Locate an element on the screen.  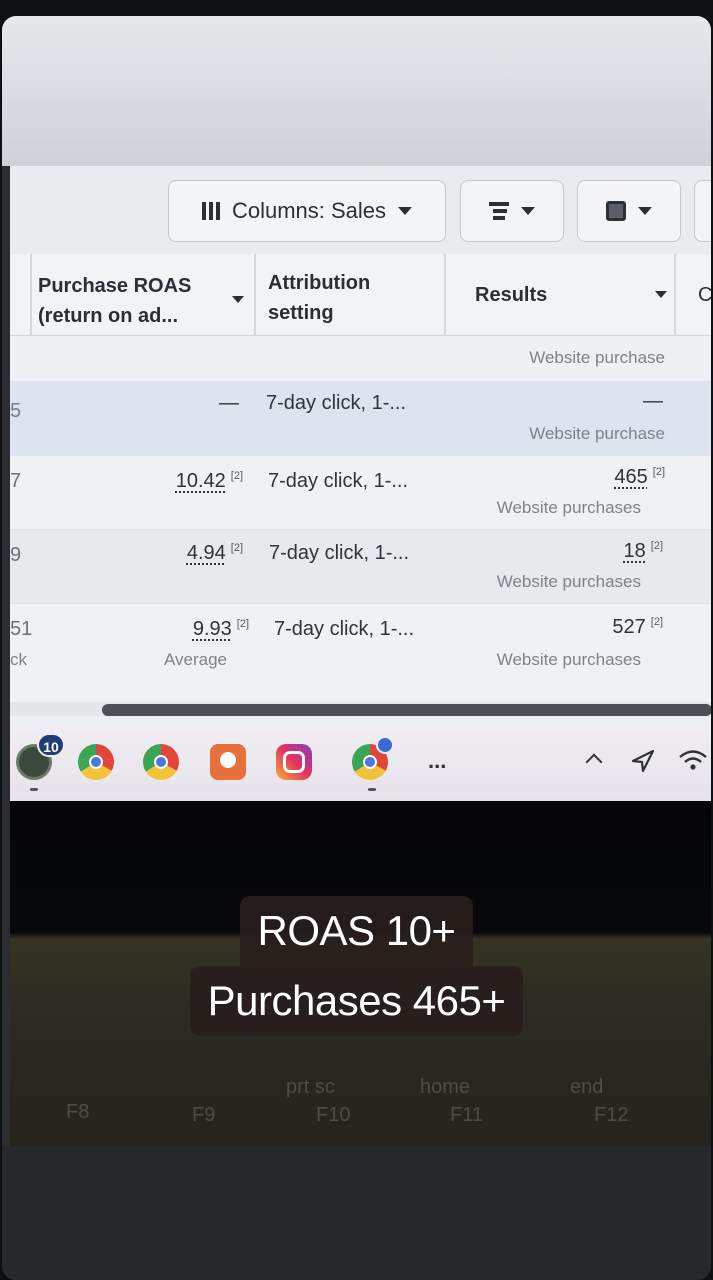
reports-button is located at coordinates (629, 211).